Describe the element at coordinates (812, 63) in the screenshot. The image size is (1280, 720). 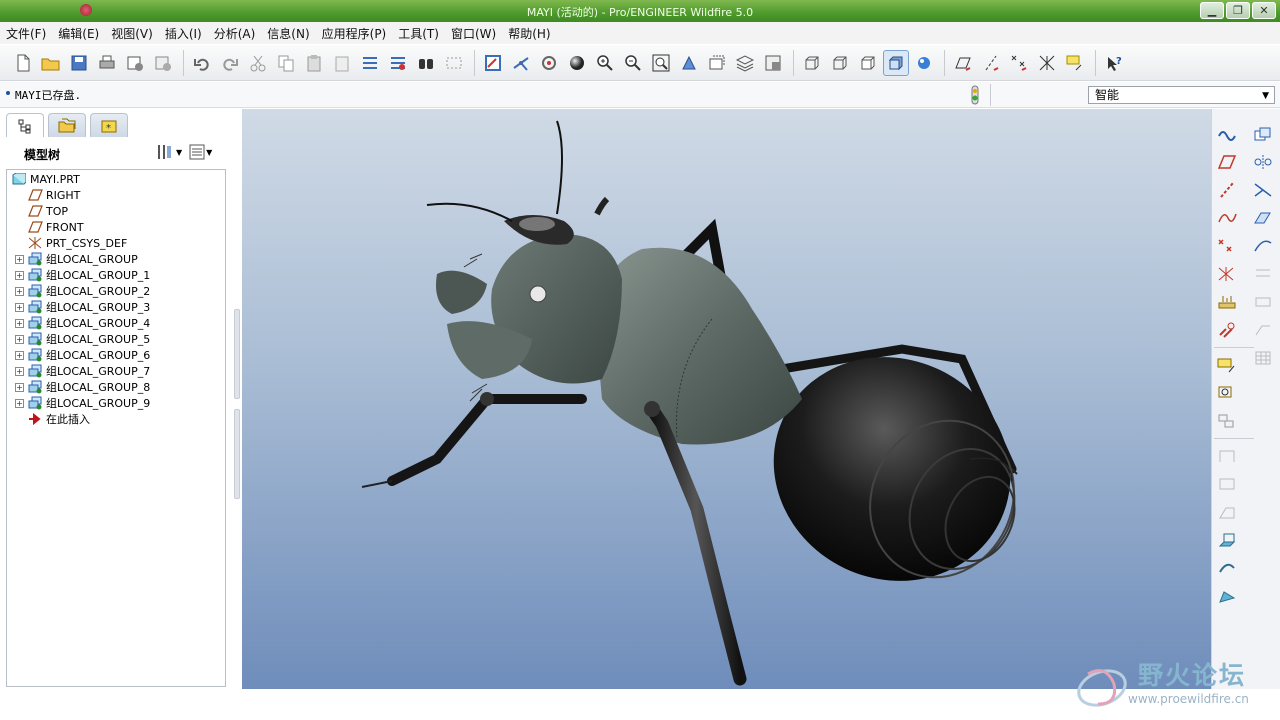
I see `wireframe-icon` at that location.